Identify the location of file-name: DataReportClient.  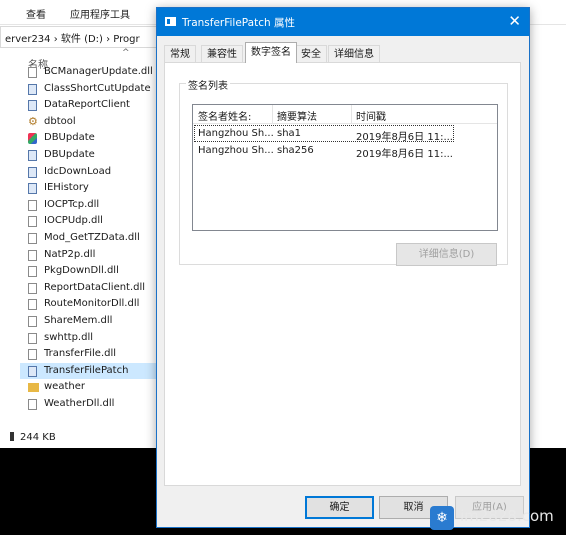
(87, 105).